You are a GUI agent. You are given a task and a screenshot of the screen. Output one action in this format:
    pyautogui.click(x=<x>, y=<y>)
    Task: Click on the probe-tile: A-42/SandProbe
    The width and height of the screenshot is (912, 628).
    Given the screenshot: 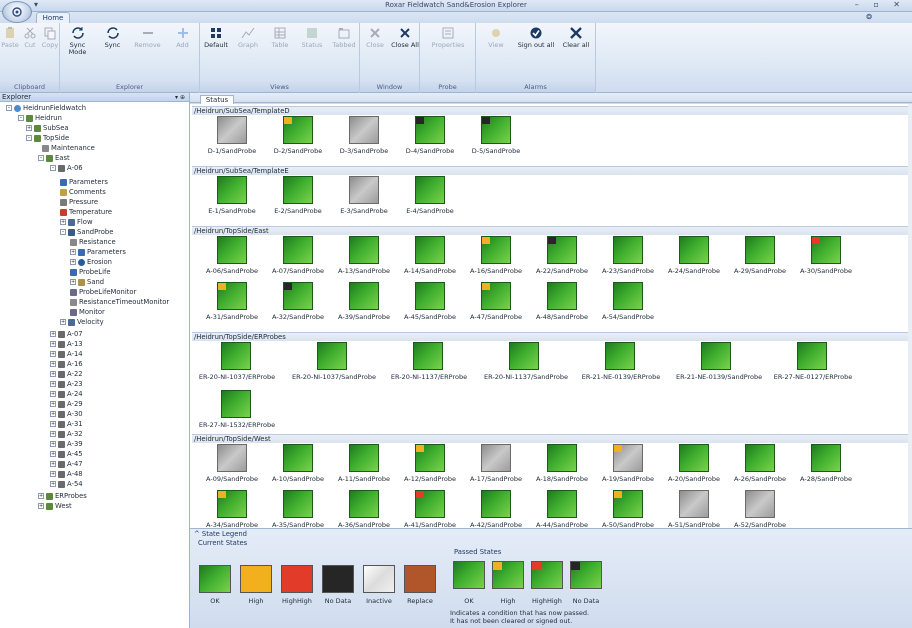 What is the action you would take?
    pyautogui.click(x=496, y=510)
    